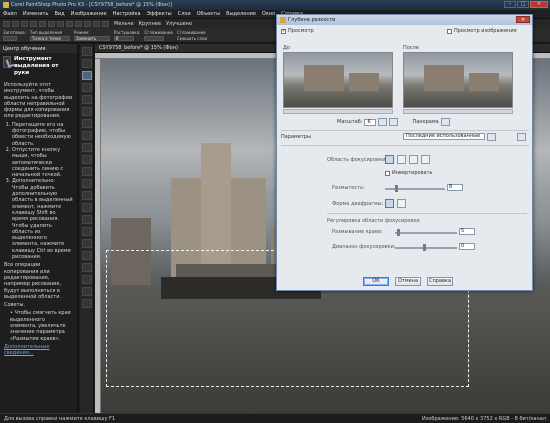 The height and width of the screenshot is (423, 550). I want to click on rotate-icon, so click(69, 23).